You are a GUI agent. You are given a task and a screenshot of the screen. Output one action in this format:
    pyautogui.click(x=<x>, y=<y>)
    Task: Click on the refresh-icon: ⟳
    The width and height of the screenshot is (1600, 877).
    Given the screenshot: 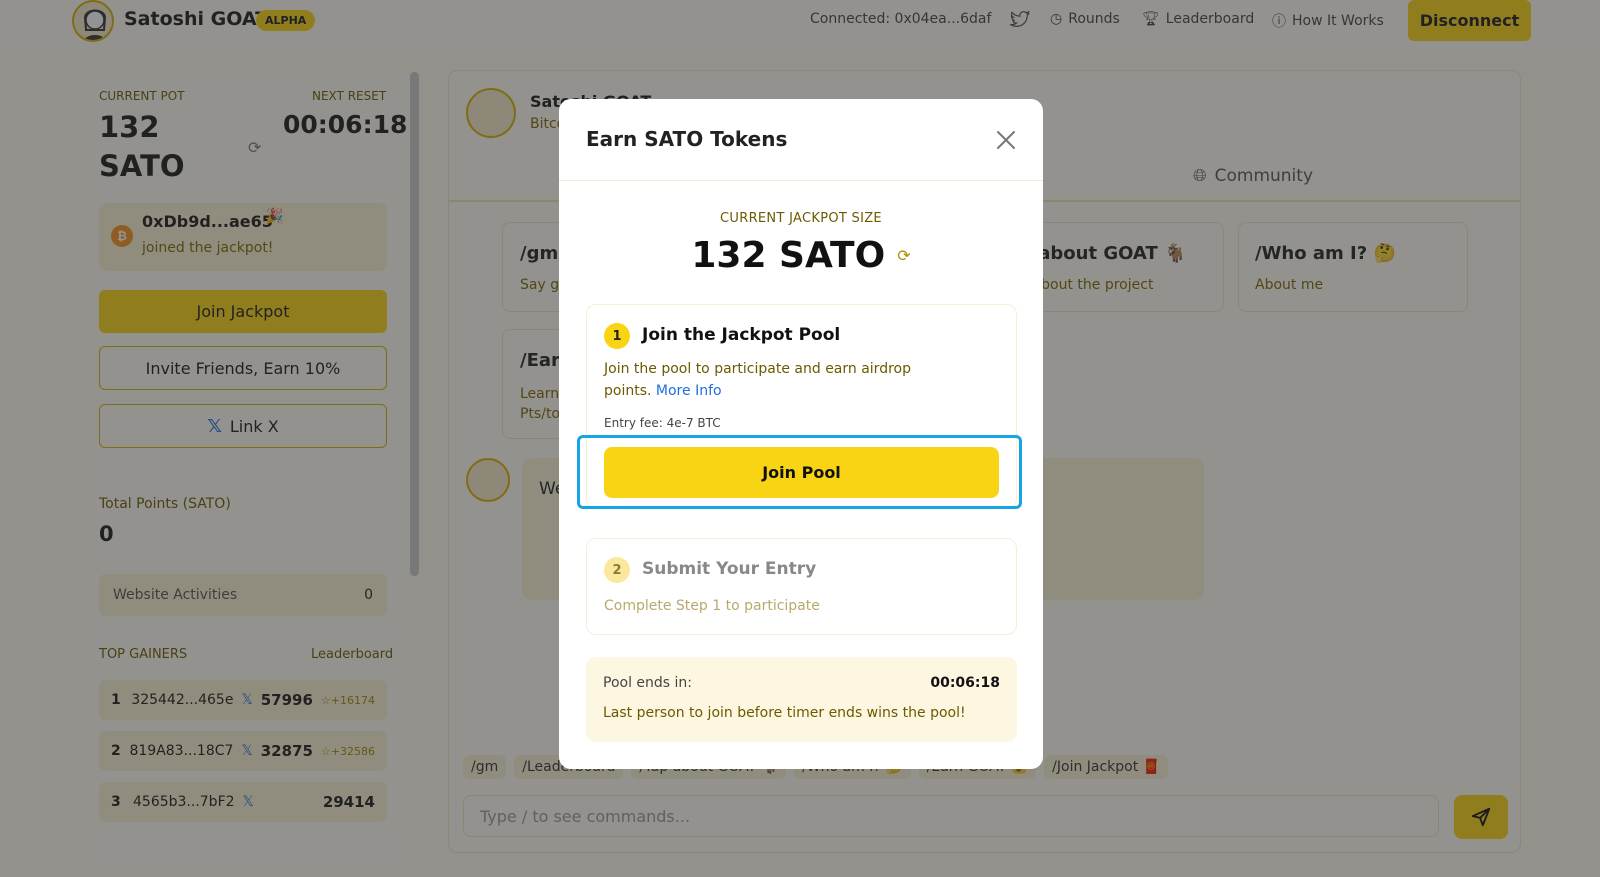 What is the action you would take?
    pyautogui.click(x=903, y=255)
    